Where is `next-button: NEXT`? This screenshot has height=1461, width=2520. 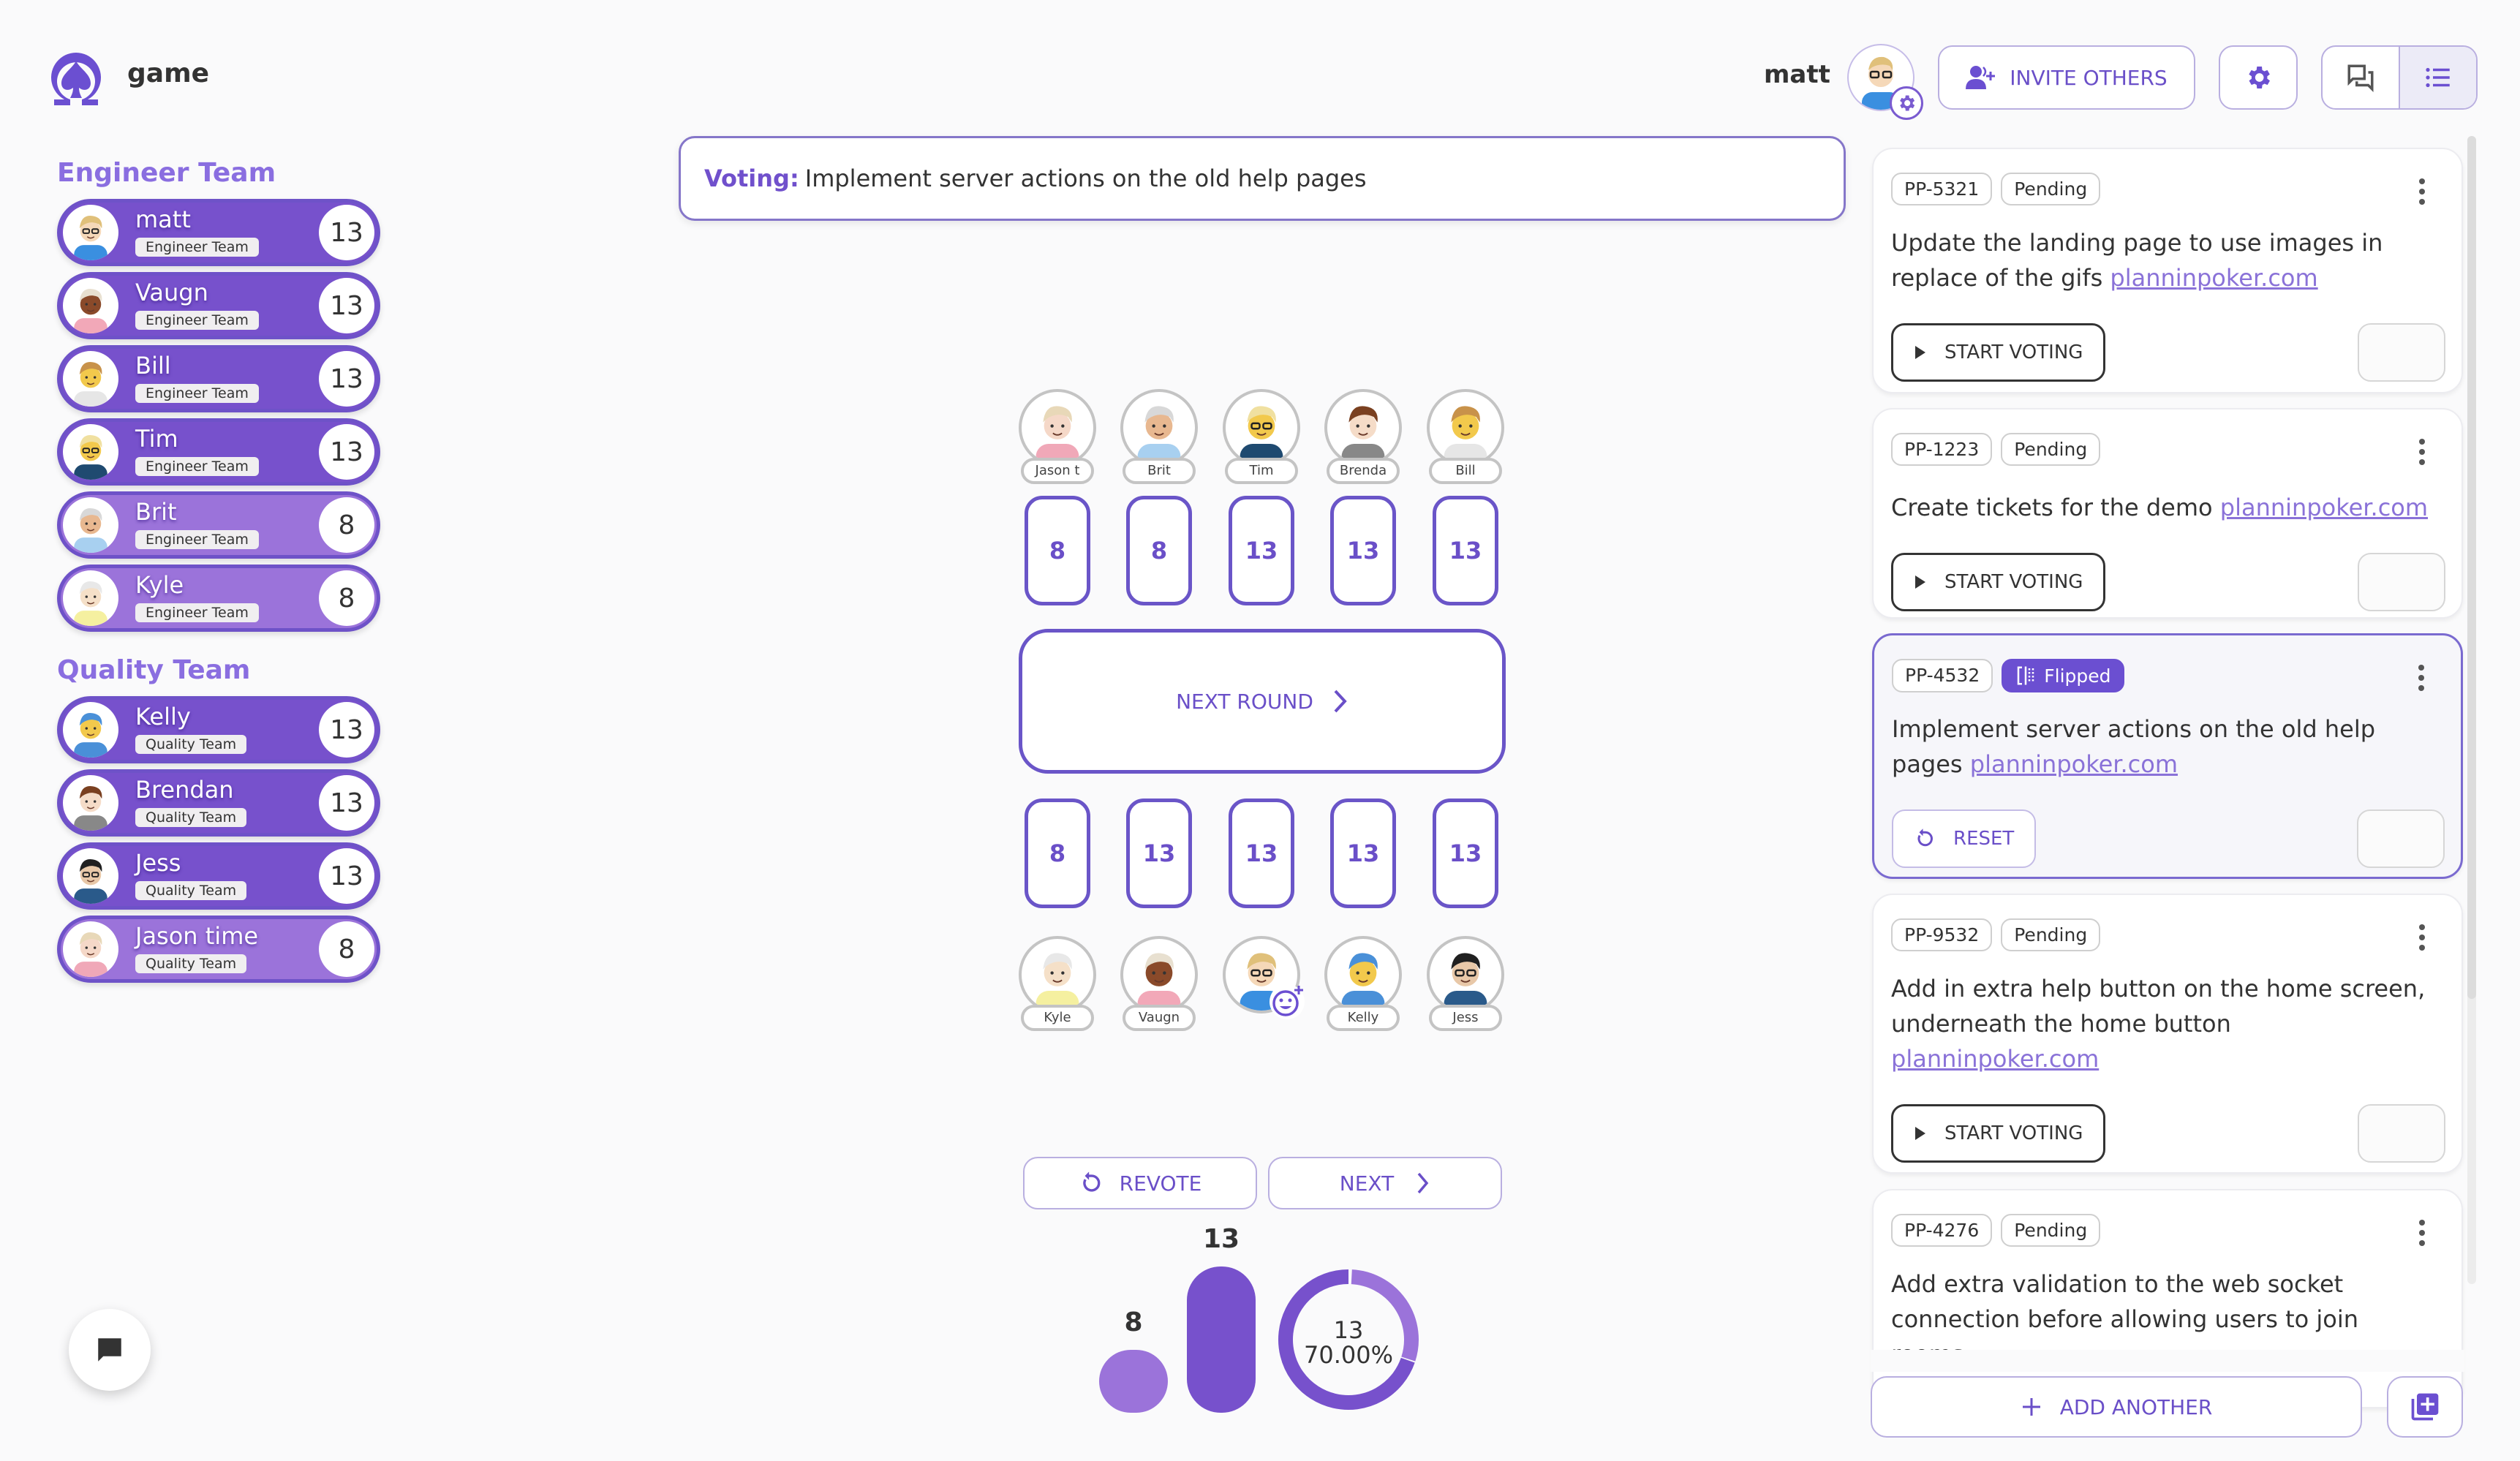 next-button: NEXT is located at coordinates (1385, 1183).